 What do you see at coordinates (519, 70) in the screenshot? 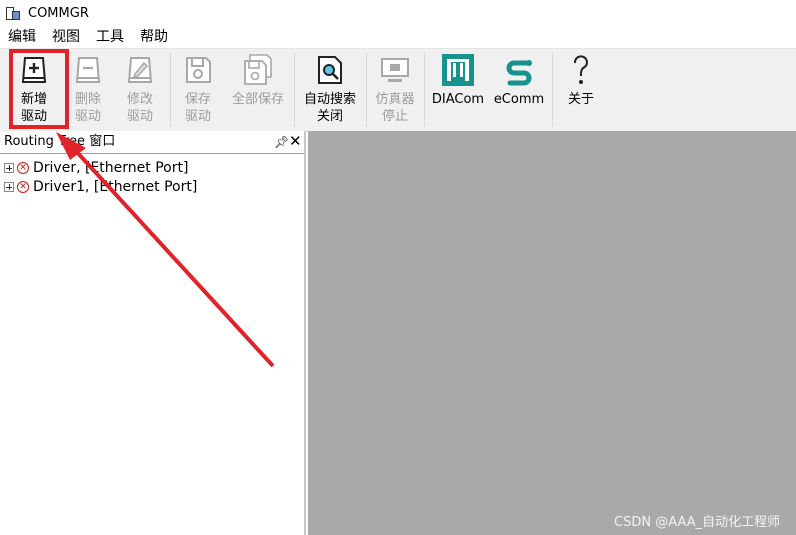
I see `ecomm-icon` at bounding box center [519, 70].